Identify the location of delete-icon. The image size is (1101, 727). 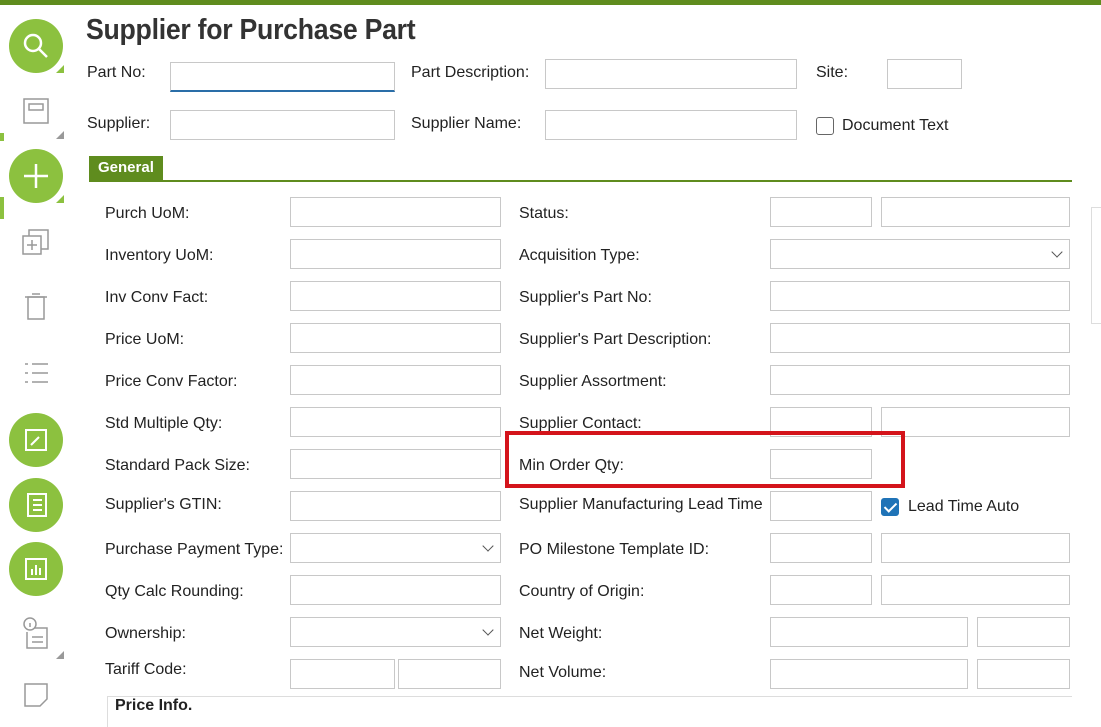
(36, 306).